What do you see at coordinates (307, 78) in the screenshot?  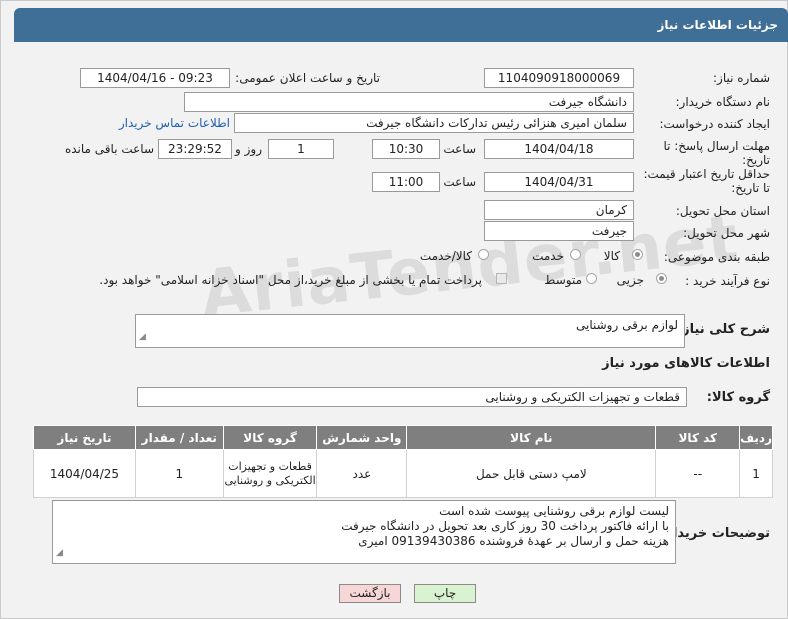 I see `announce-date-label: تاریخ و ساعت اعلان عمومی:` at bounding box center [307, 78].